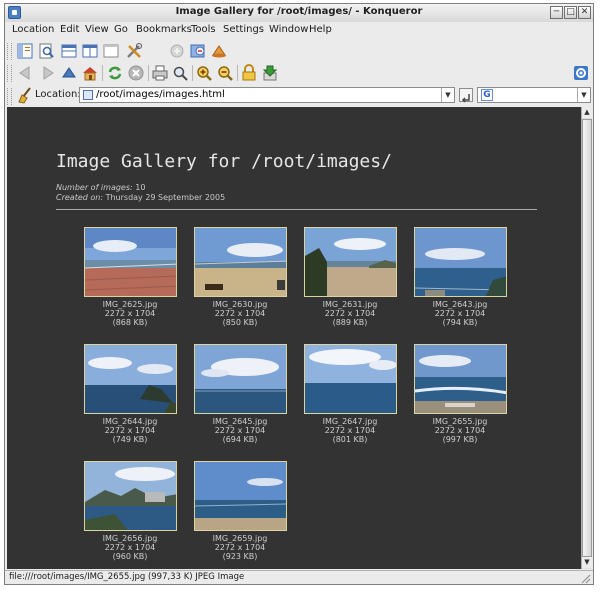  Describe the element at coordinates (570, 12) in the screenshot. I see `maximize-button: □` at that location.